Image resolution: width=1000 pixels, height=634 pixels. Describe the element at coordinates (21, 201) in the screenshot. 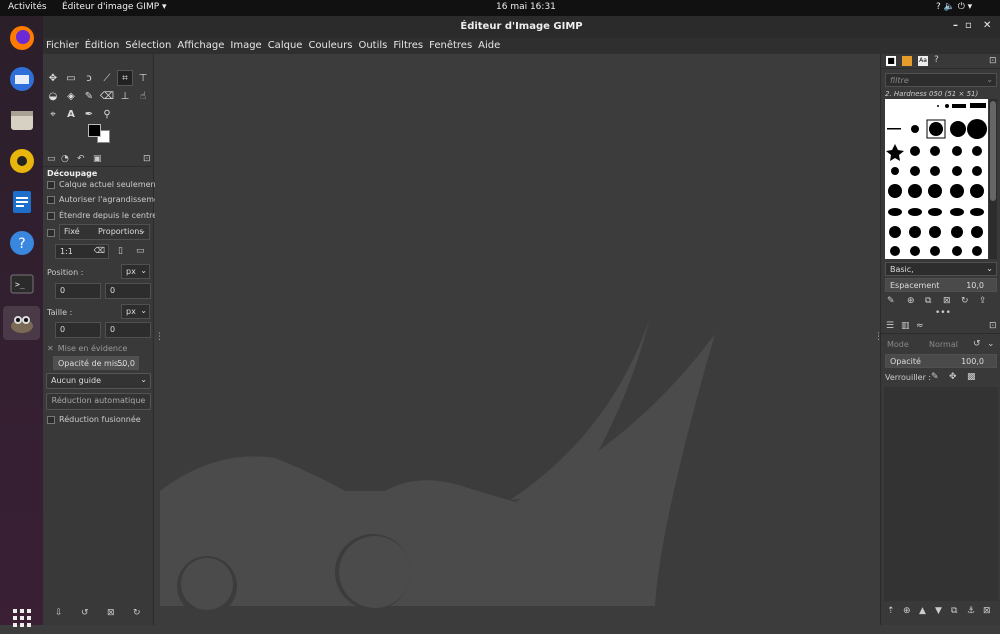

I see `writer-icon` at that location.